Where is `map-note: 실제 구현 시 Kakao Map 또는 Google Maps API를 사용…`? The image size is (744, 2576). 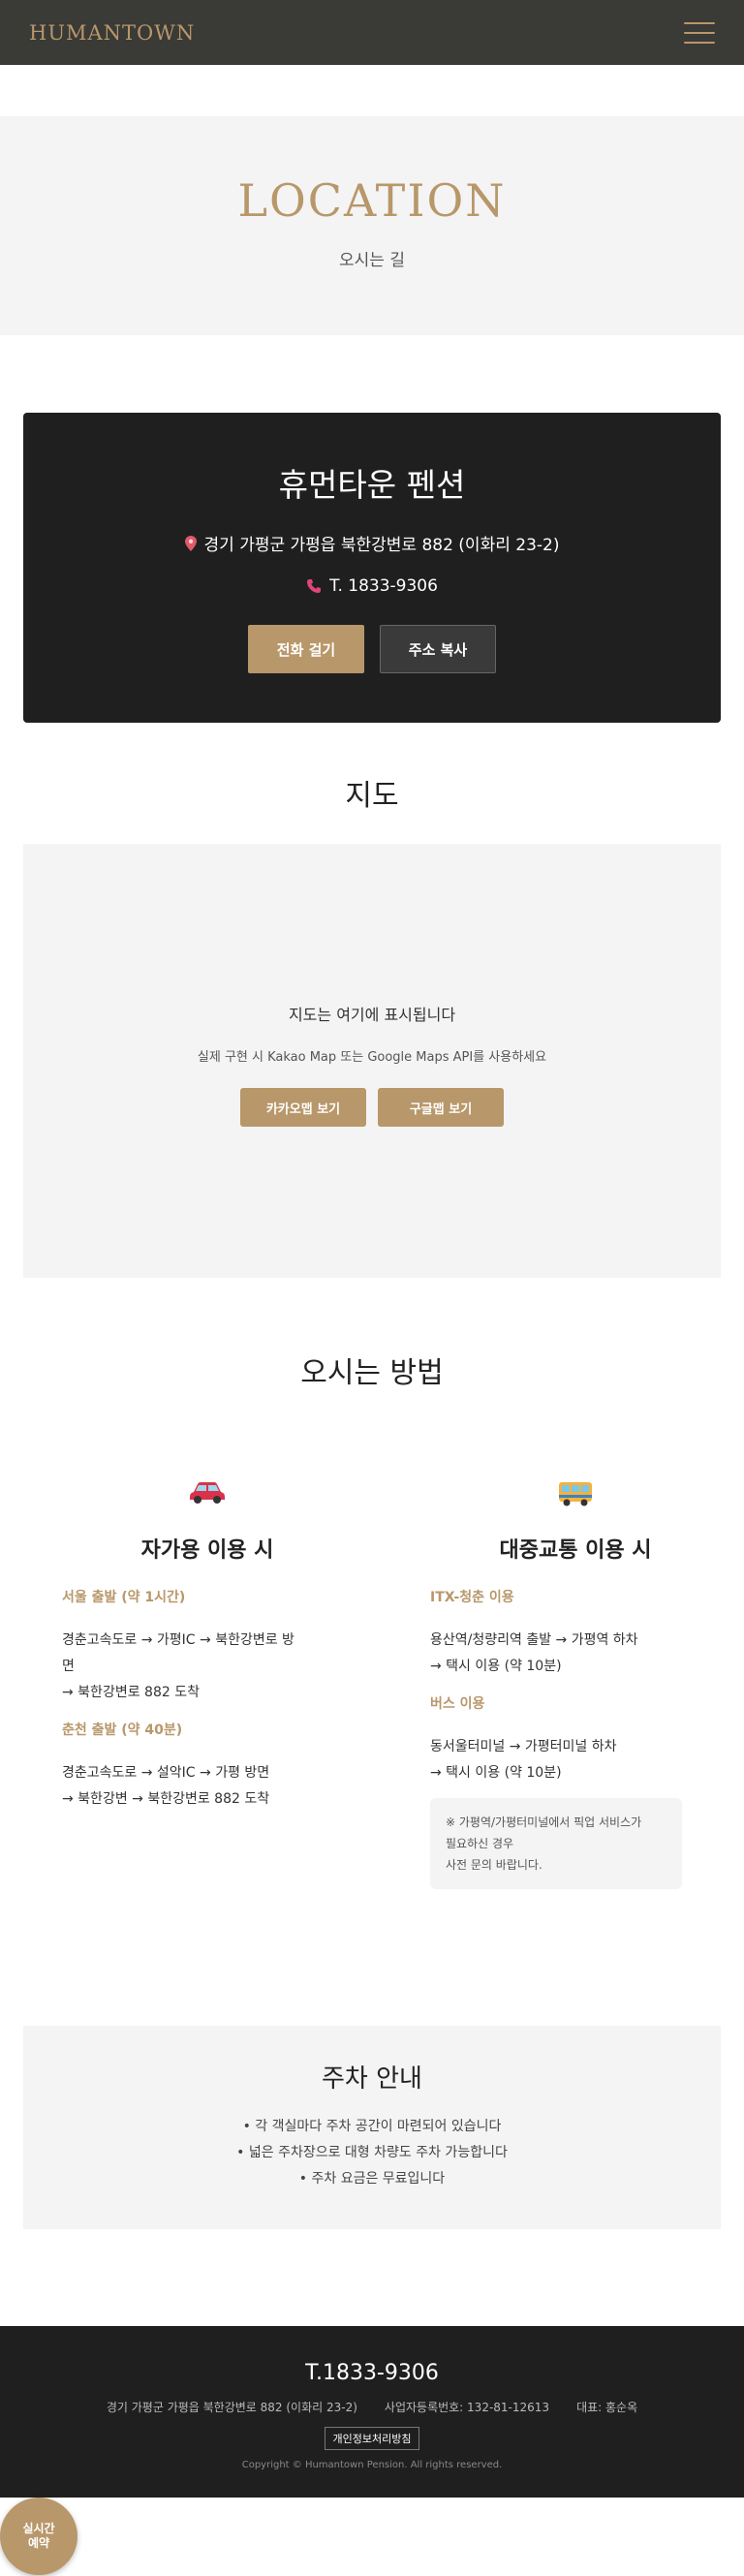
map-note: 실제 구현 시 Kakao Map 또는 Google Maps API를 사용… is located at coordinates (372, 1057).